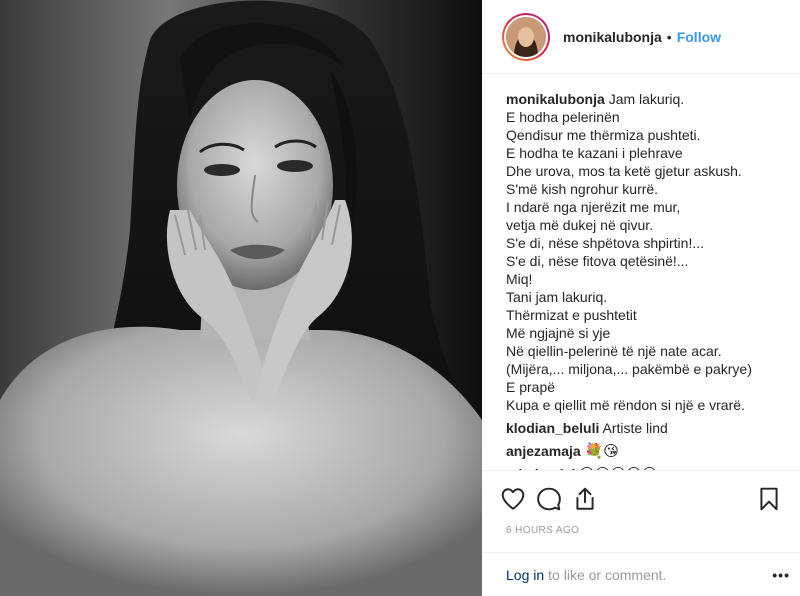  I want to click on like-button, so click(518, 499).